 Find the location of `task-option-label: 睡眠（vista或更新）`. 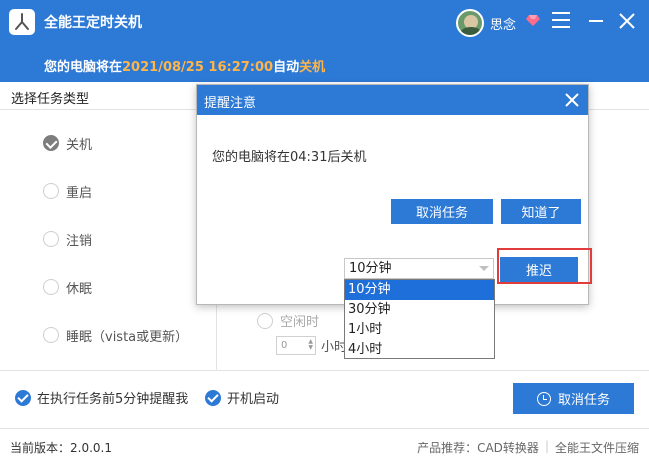

task-option-label: 睡眠（vista或更新） is located at coordinates (127, 337).